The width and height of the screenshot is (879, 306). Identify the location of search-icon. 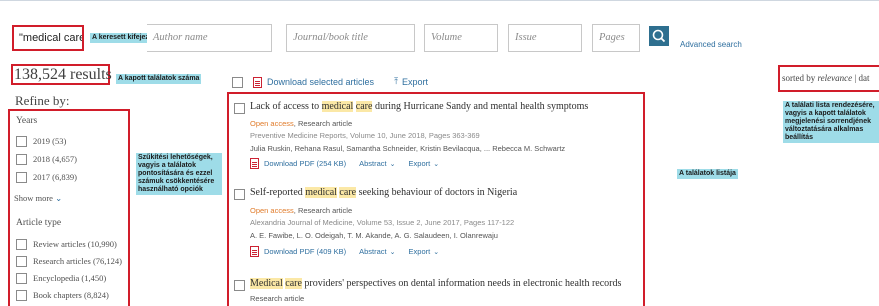
(659, 36).